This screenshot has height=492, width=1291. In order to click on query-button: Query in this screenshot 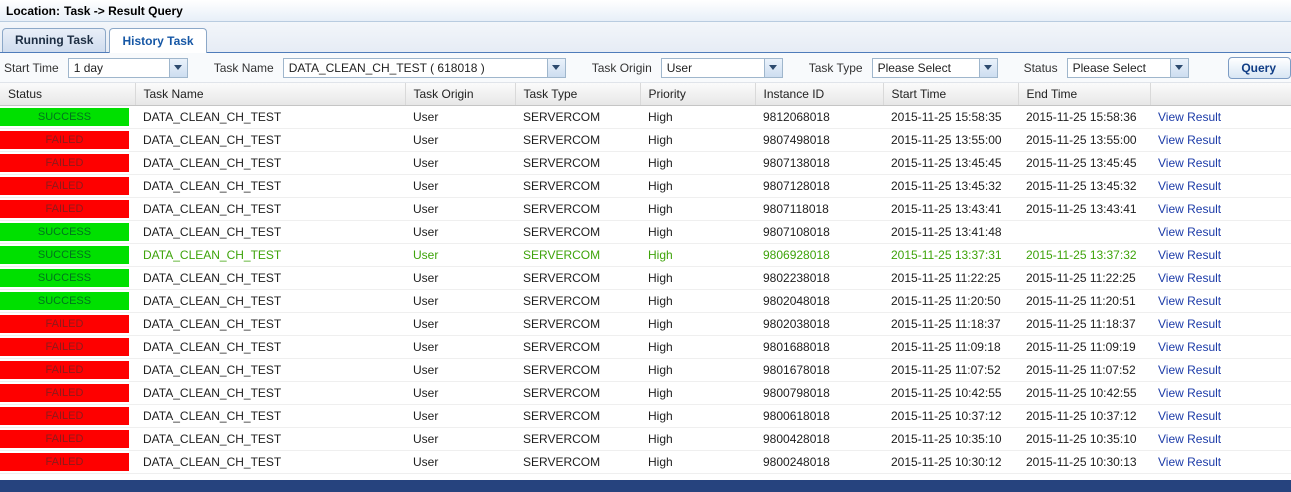, I will do `click(1259, 67)`.